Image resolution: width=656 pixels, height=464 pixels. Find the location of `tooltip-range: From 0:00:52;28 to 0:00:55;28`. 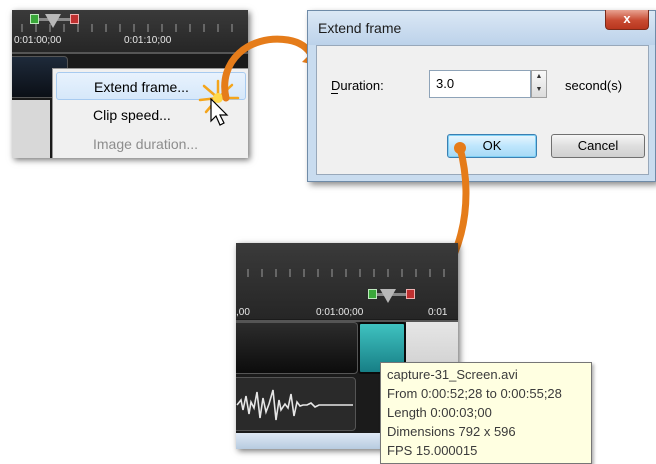

tooltip-range: From 0:00:52;28 to 0:00:55;28 is located at coordinates (474, 393).